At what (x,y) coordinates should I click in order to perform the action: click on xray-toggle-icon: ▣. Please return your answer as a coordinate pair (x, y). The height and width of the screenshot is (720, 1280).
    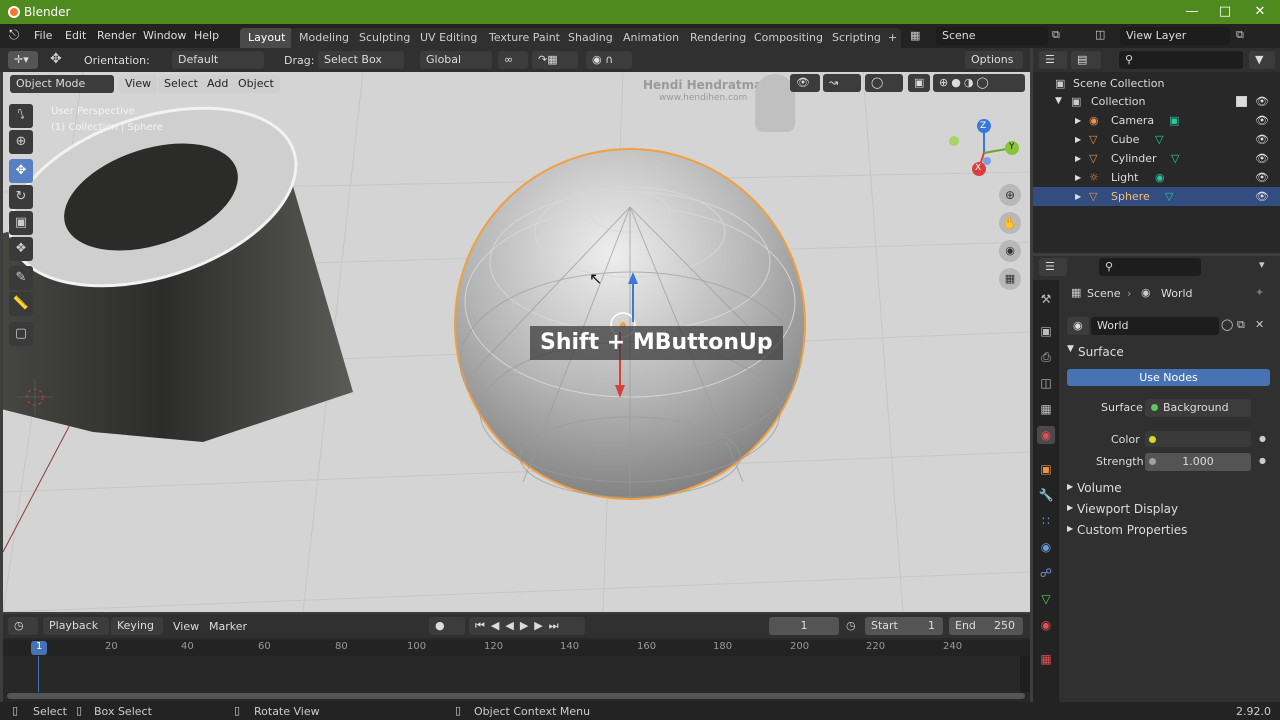
    Looking at the image, I should click on (919, 83).